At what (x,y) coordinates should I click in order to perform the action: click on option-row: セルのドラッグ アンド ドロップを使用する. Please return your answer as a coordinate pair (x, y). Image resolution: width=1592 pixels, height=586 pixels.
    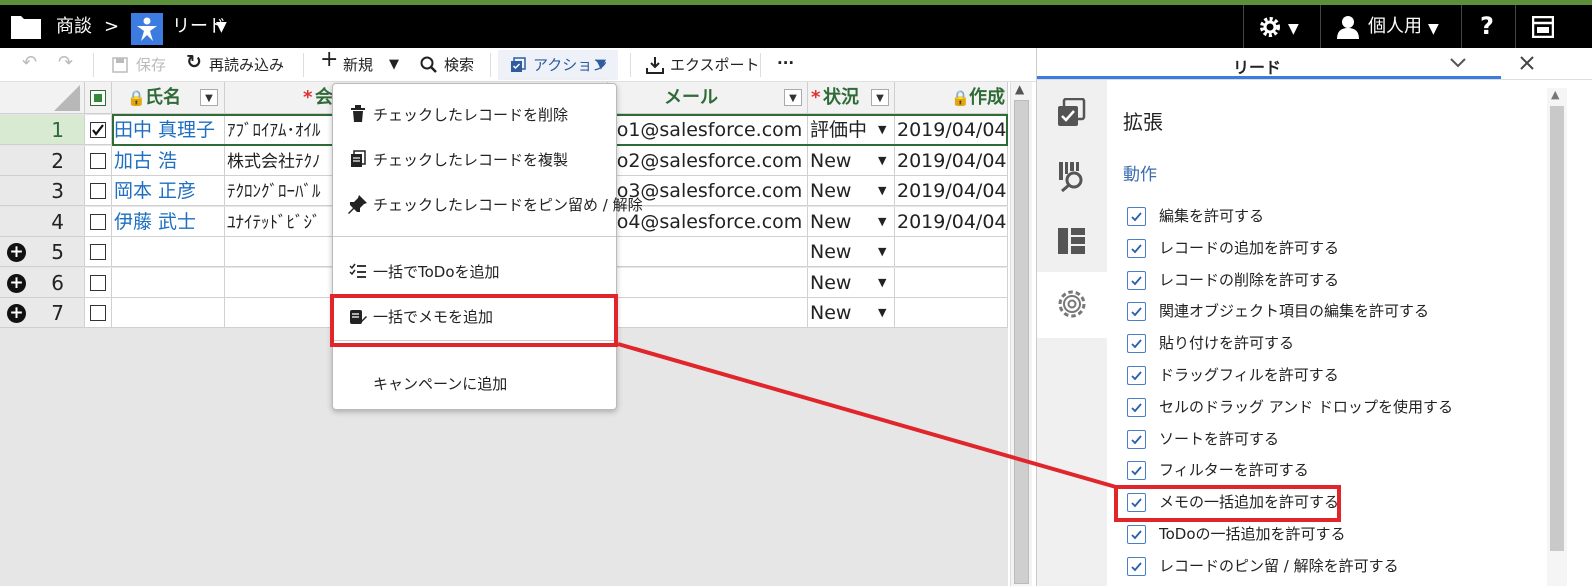
    Looking at the image, I should click on (1327, 408).